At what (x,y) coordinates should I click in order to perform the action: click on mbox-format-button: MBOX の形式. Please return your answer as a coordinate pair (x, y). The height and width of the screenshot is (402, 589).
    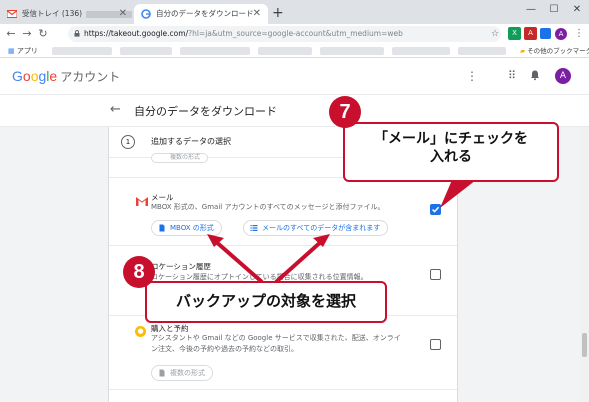
    Looking at the image, I should click on (186, 228).